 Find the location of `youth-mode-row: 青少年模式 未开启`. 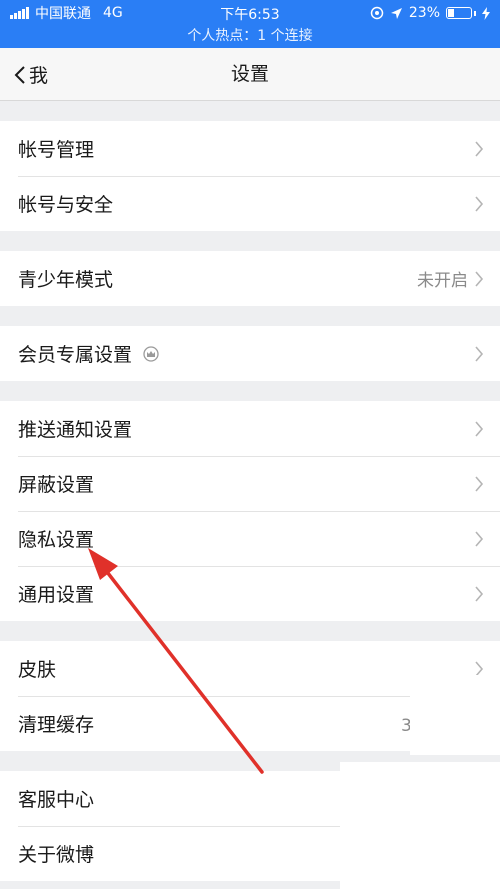

youth-mode-row: 青少年模式 未开启 is located at coordinates (250, 278).